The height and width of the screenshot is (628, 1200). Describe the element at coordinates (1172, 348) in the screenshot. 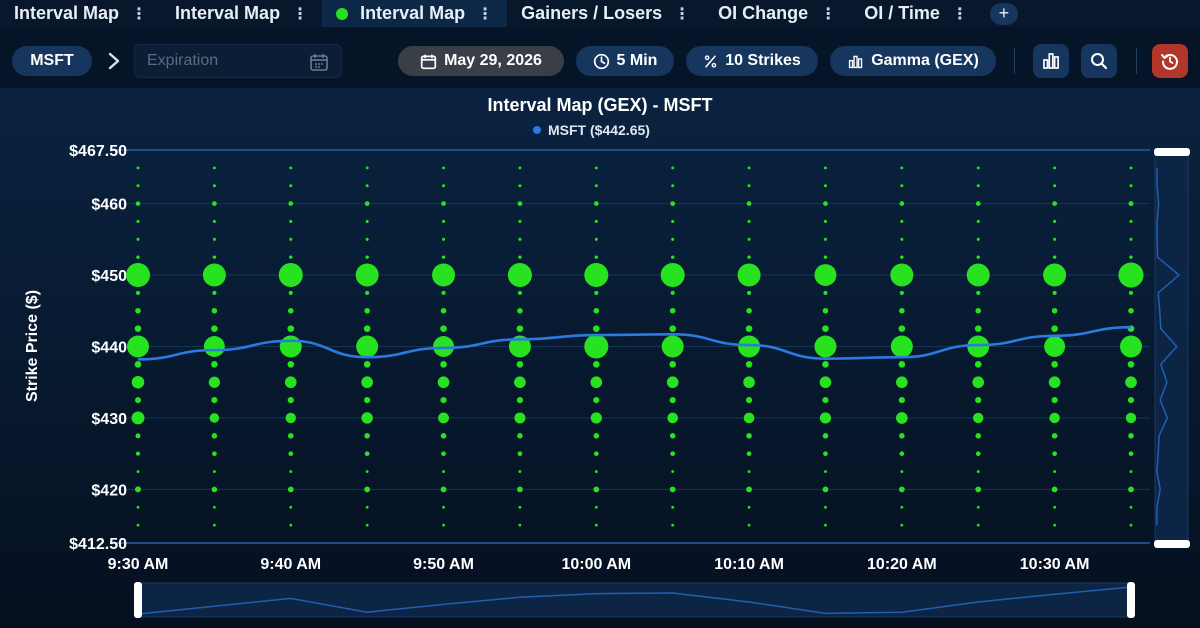

I see `vertical-range-slider` at that location.